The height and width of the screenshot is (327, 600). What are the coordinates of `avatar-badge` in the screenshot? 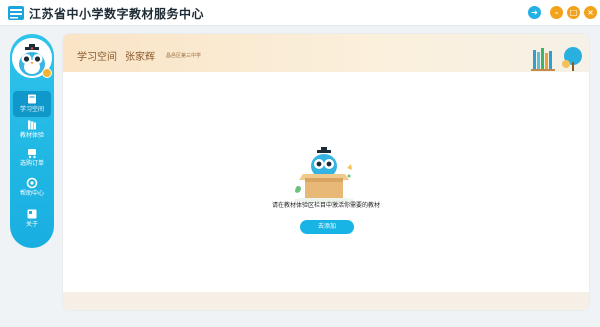 It's located at (47, 73).